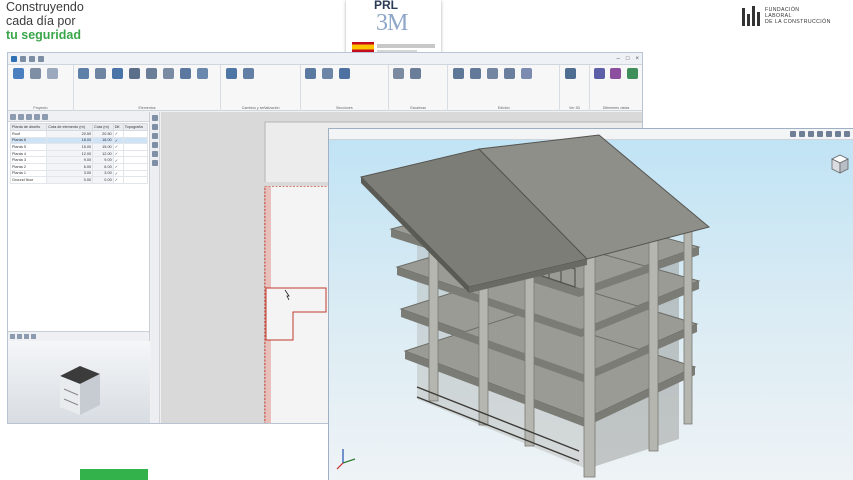  What do you see at coordinates (637, 59) in the screenshot?
I see `close-icon: ×` at bounding box center [637, 59].